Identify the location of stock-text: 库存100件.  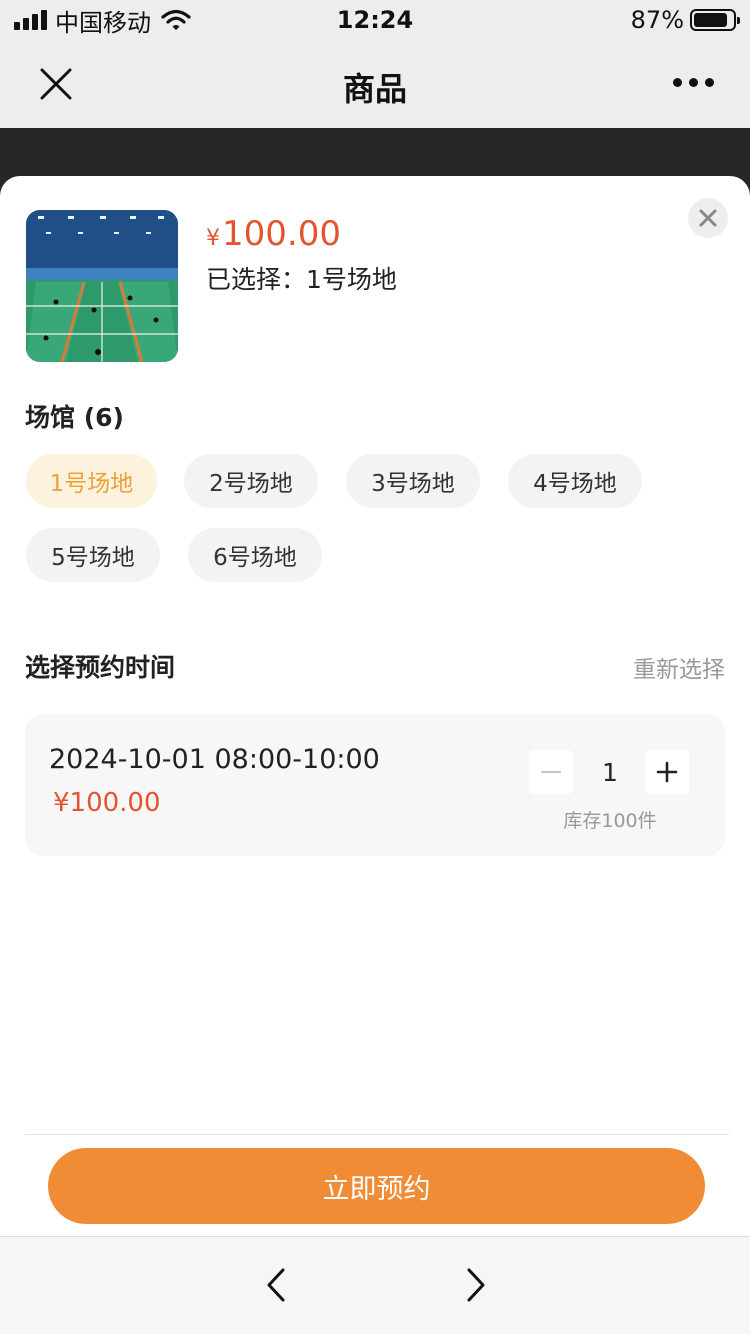
(610, 821).